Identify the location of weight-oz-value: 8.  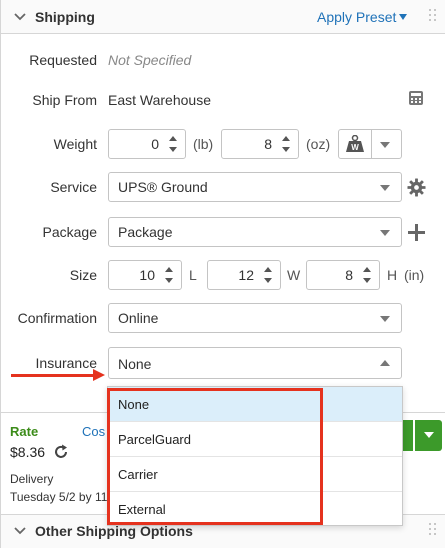
(268, 144).